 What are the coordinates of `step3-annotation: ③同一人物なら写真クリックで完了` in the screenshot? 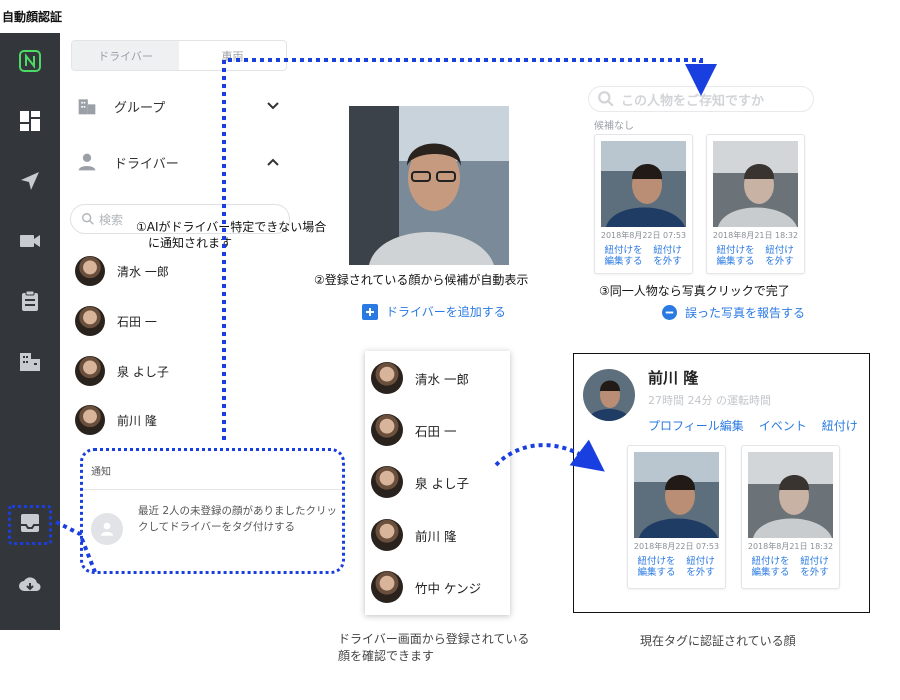 It's located at (694, 291).